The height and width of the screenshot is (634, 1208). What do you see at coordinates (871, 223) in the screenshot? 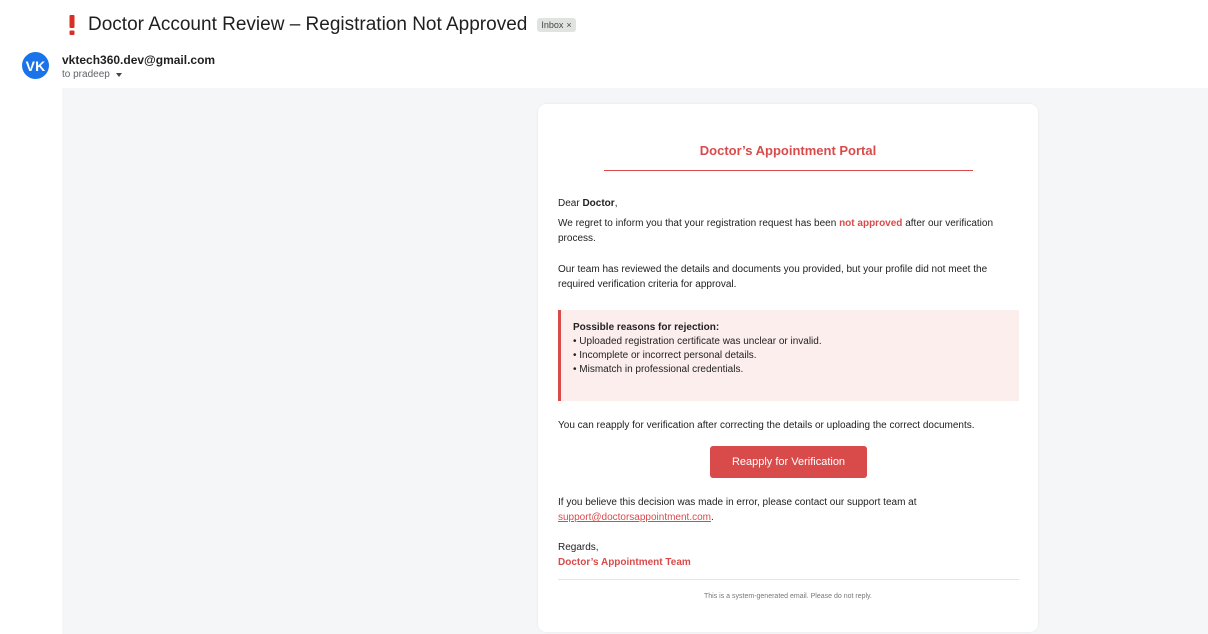
I see `not-approved-emphasis: not approved` at bounding box center [871, 223].